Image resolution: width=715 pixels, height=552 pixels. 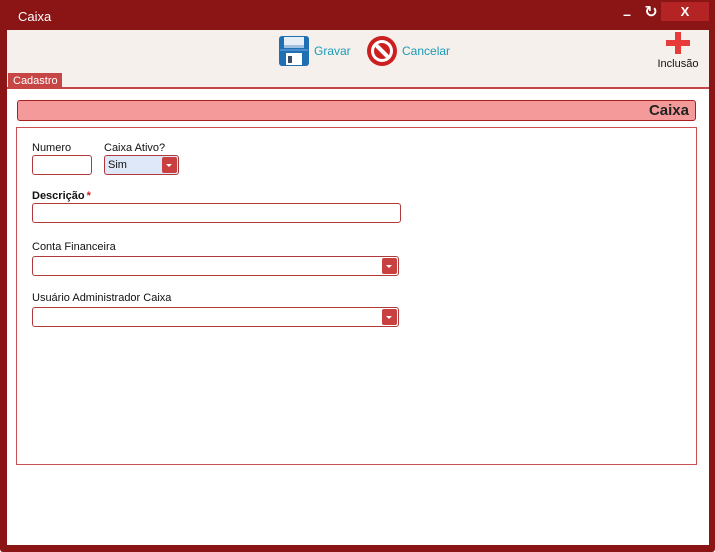 What do you see at coordinates (62, 165) in the screenshot?
I see `numero-field` at bounding box center [62, 165].